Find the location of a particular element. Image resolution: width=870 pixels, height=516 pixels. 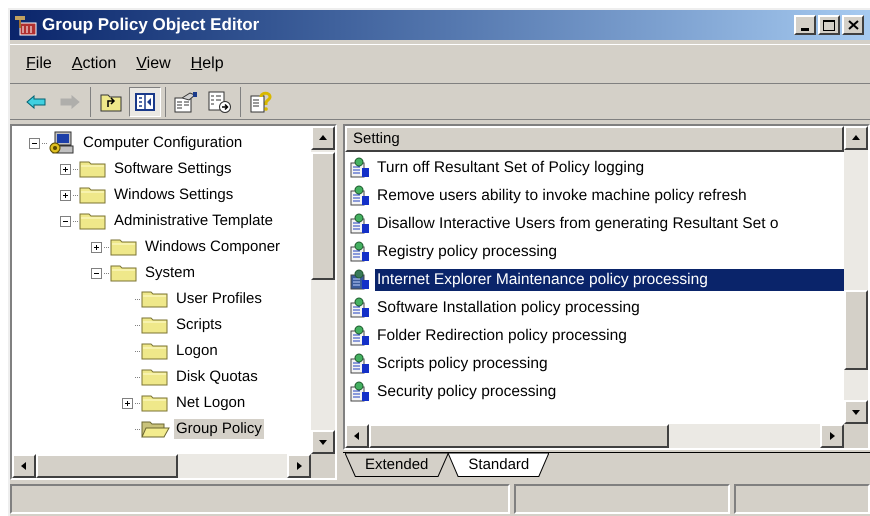

setting-row: Remove users ability to invoke machine policy refresh is located at coordinates (562, 196).